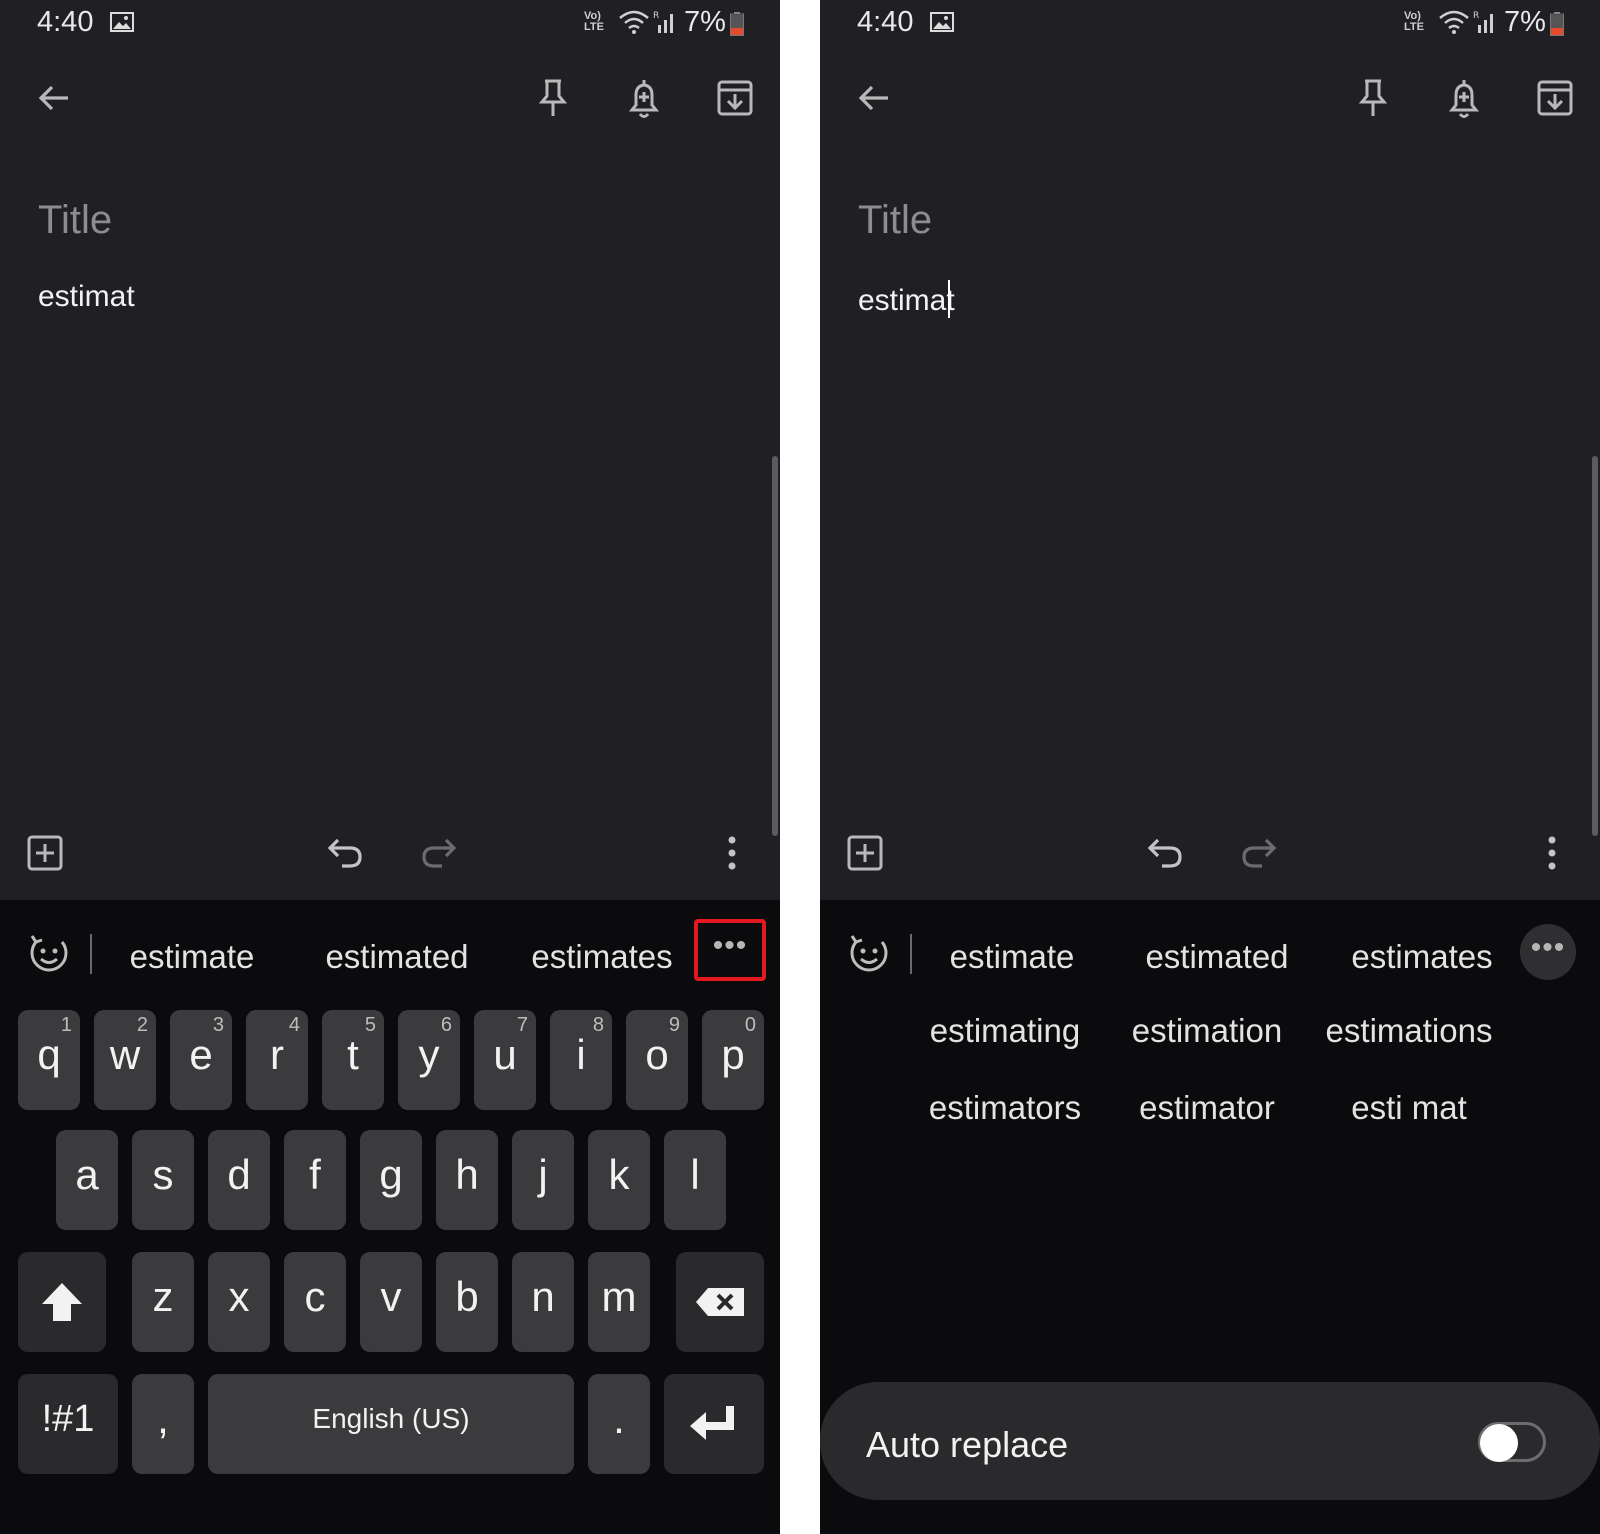 The image size is (1600, 1534). I want to click on ext-suggestion-5: estimator, so click(1207, 1108).